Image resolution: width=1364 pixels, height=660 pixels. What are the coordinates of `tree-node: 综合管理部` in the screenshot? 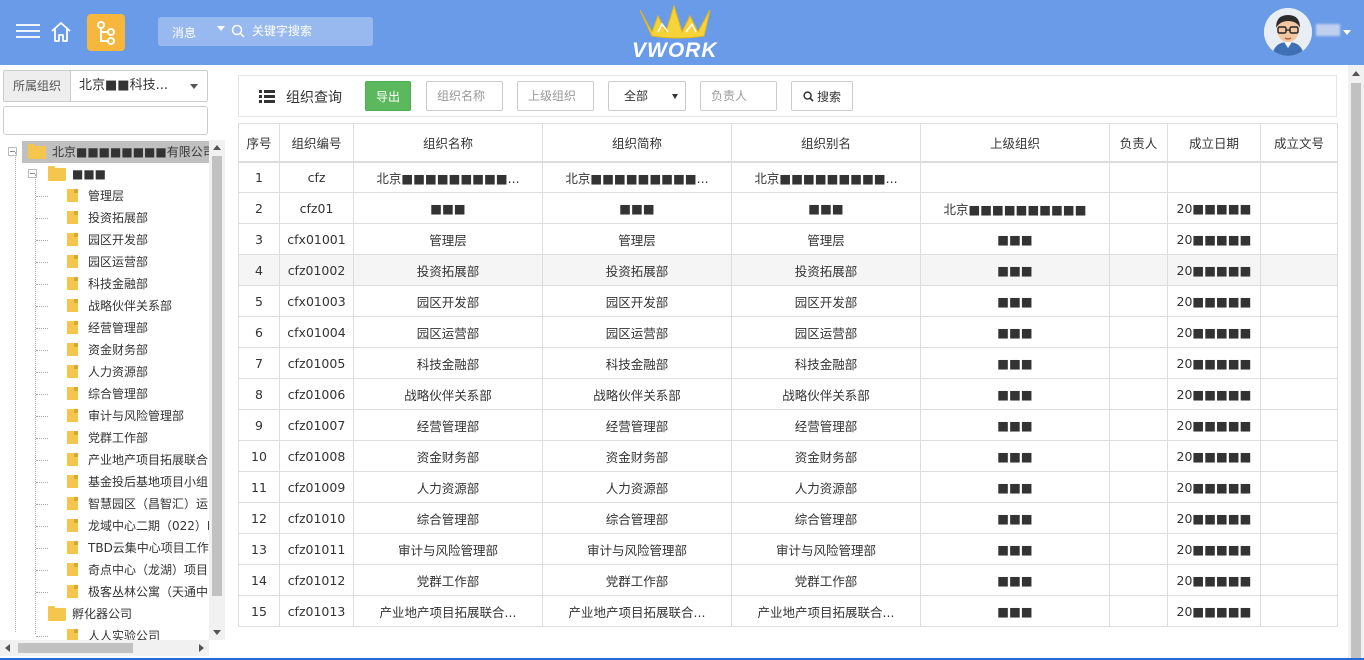 It's located at (104, 394).